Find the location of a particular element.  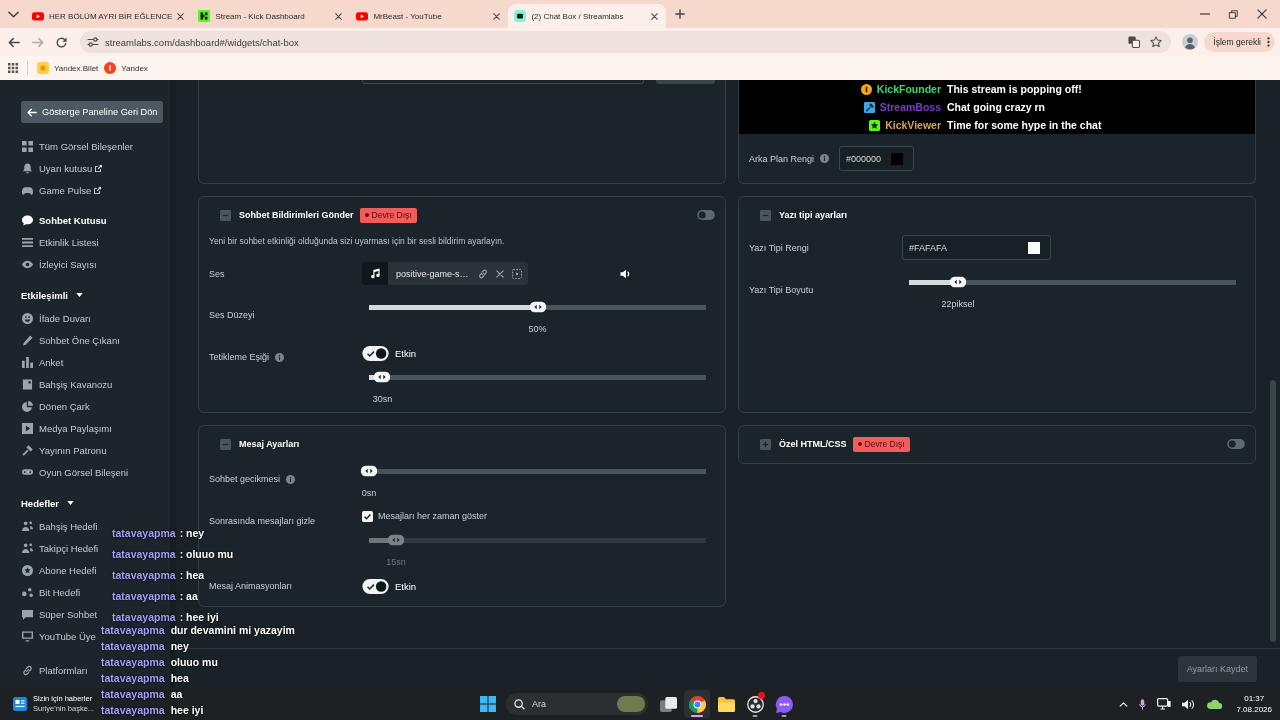

username: StreamBoss is located at coordinates (910, 107).